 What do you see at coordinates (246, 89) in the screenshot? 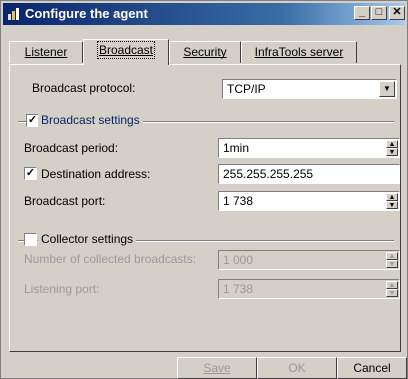
I see `broadcast-protocol-value: TCP/IP` at bounding box center [246, 89].